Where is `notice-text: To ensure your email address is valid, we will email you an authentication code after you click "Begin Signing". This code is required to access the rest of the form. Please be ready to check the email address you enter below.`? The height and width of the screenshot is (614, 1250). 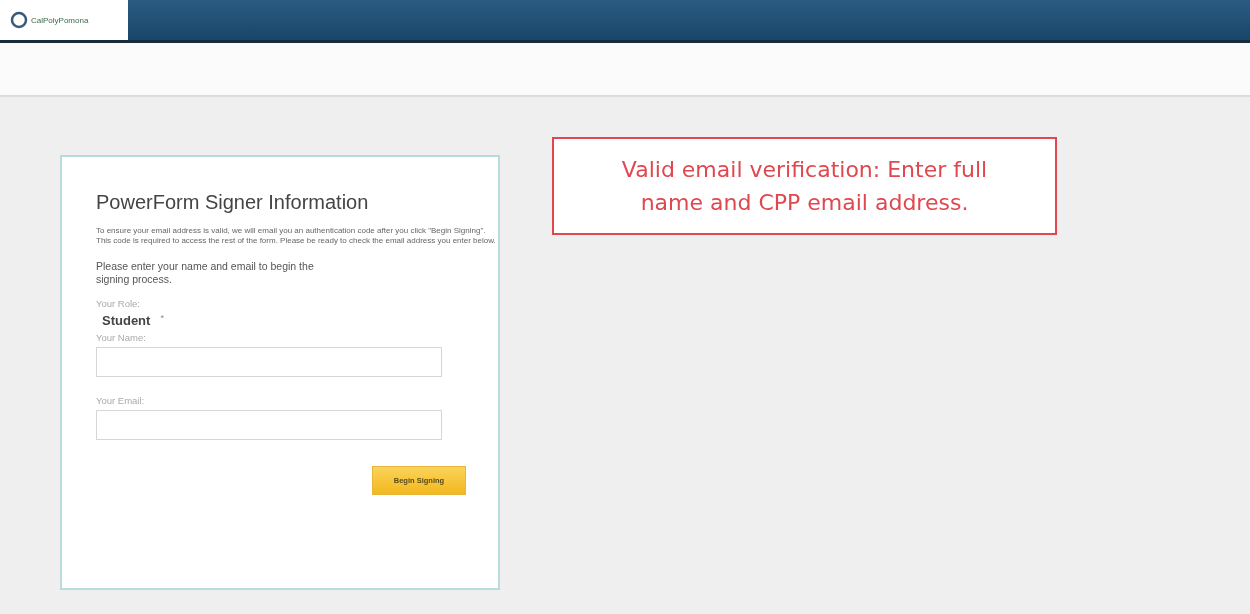 notice-text: To ensure your email address is valid, we will email you an authentication code after you click "Begin Signing". This code is required to access the rest of the form. Please be ready to check the email address you enter below. is located at coordinates (296, 236).